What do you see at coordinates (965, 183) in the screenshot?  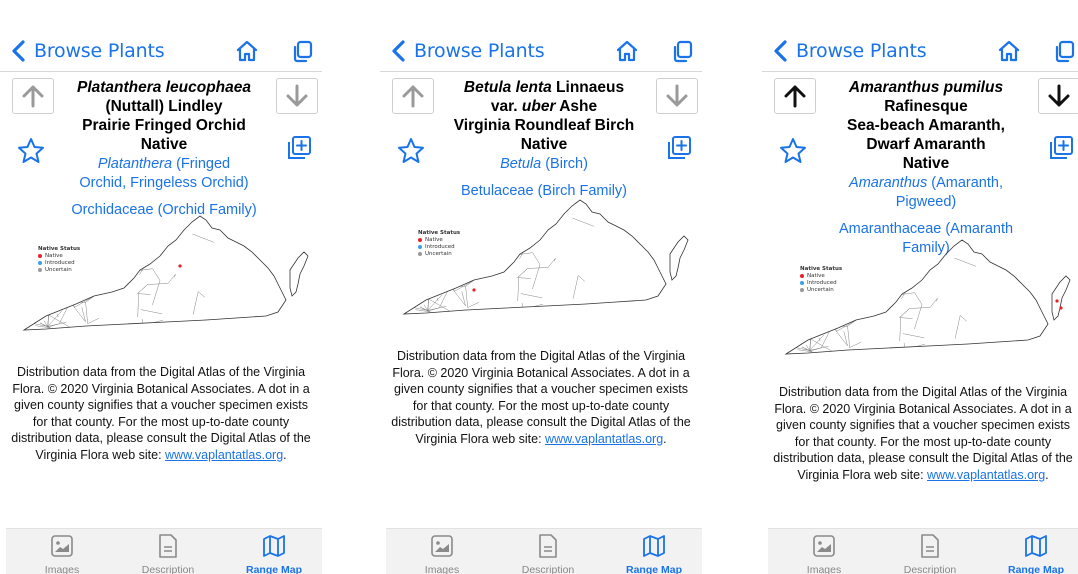 I see `genus-common-name: (Amaranth,` at bounding box center [965, 183].